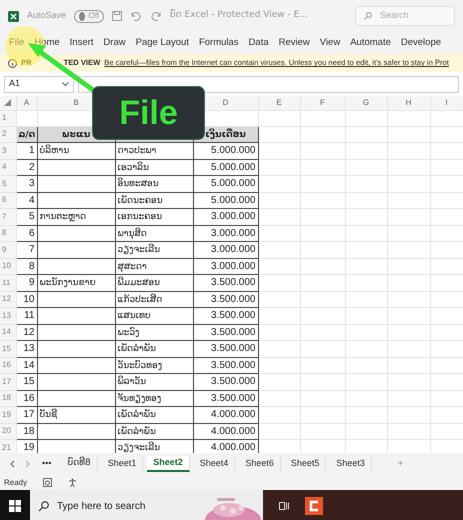  I want to click on table-cell: 9, so click(31, 282).